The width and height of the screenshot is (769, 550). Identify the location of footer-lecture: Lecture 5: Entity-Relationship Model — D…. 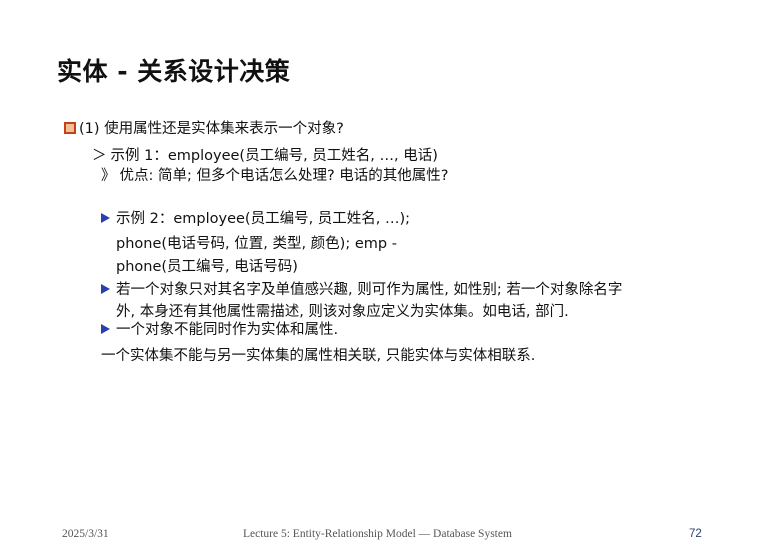
(377, 534).